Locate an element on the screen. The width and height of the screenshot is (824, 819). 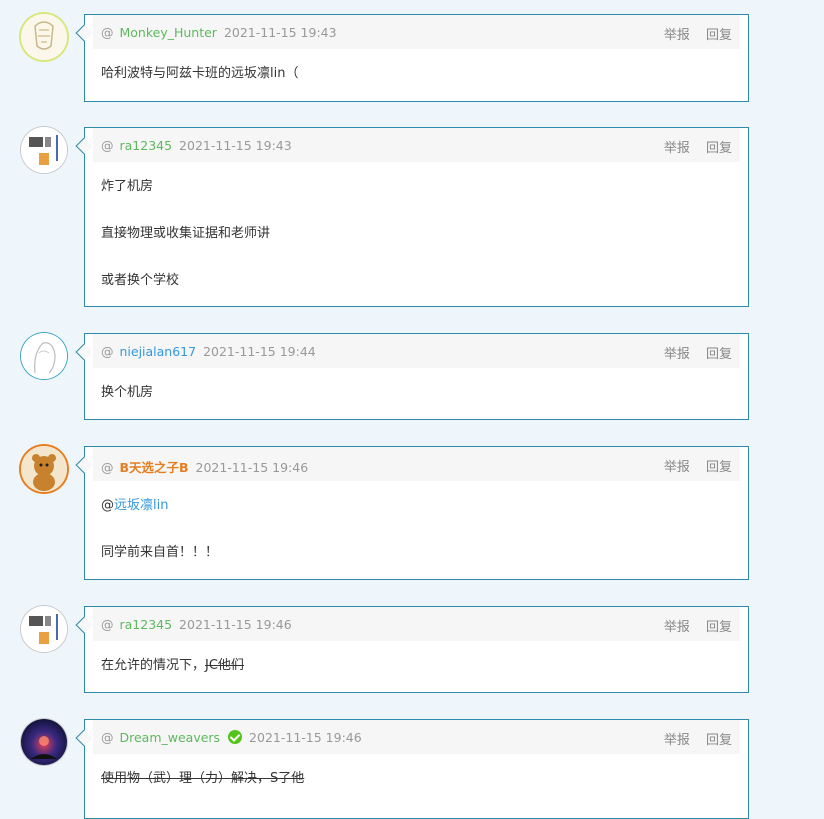
comment-meta: @ niejialan617 2021-11-15 19:44 is located at coordinates (208, 351).